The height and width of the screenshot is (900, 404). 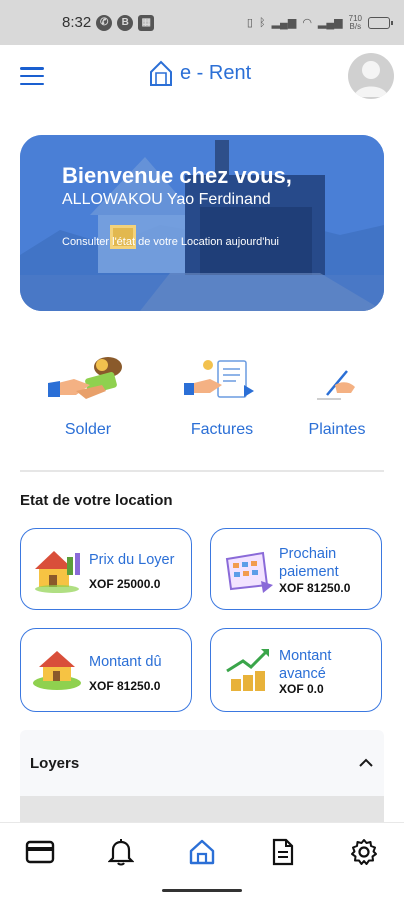 What do you see at coordinates (371, 79) in the screenshot?
I see `user-avatar-icon` at bounding box center [371, 79].